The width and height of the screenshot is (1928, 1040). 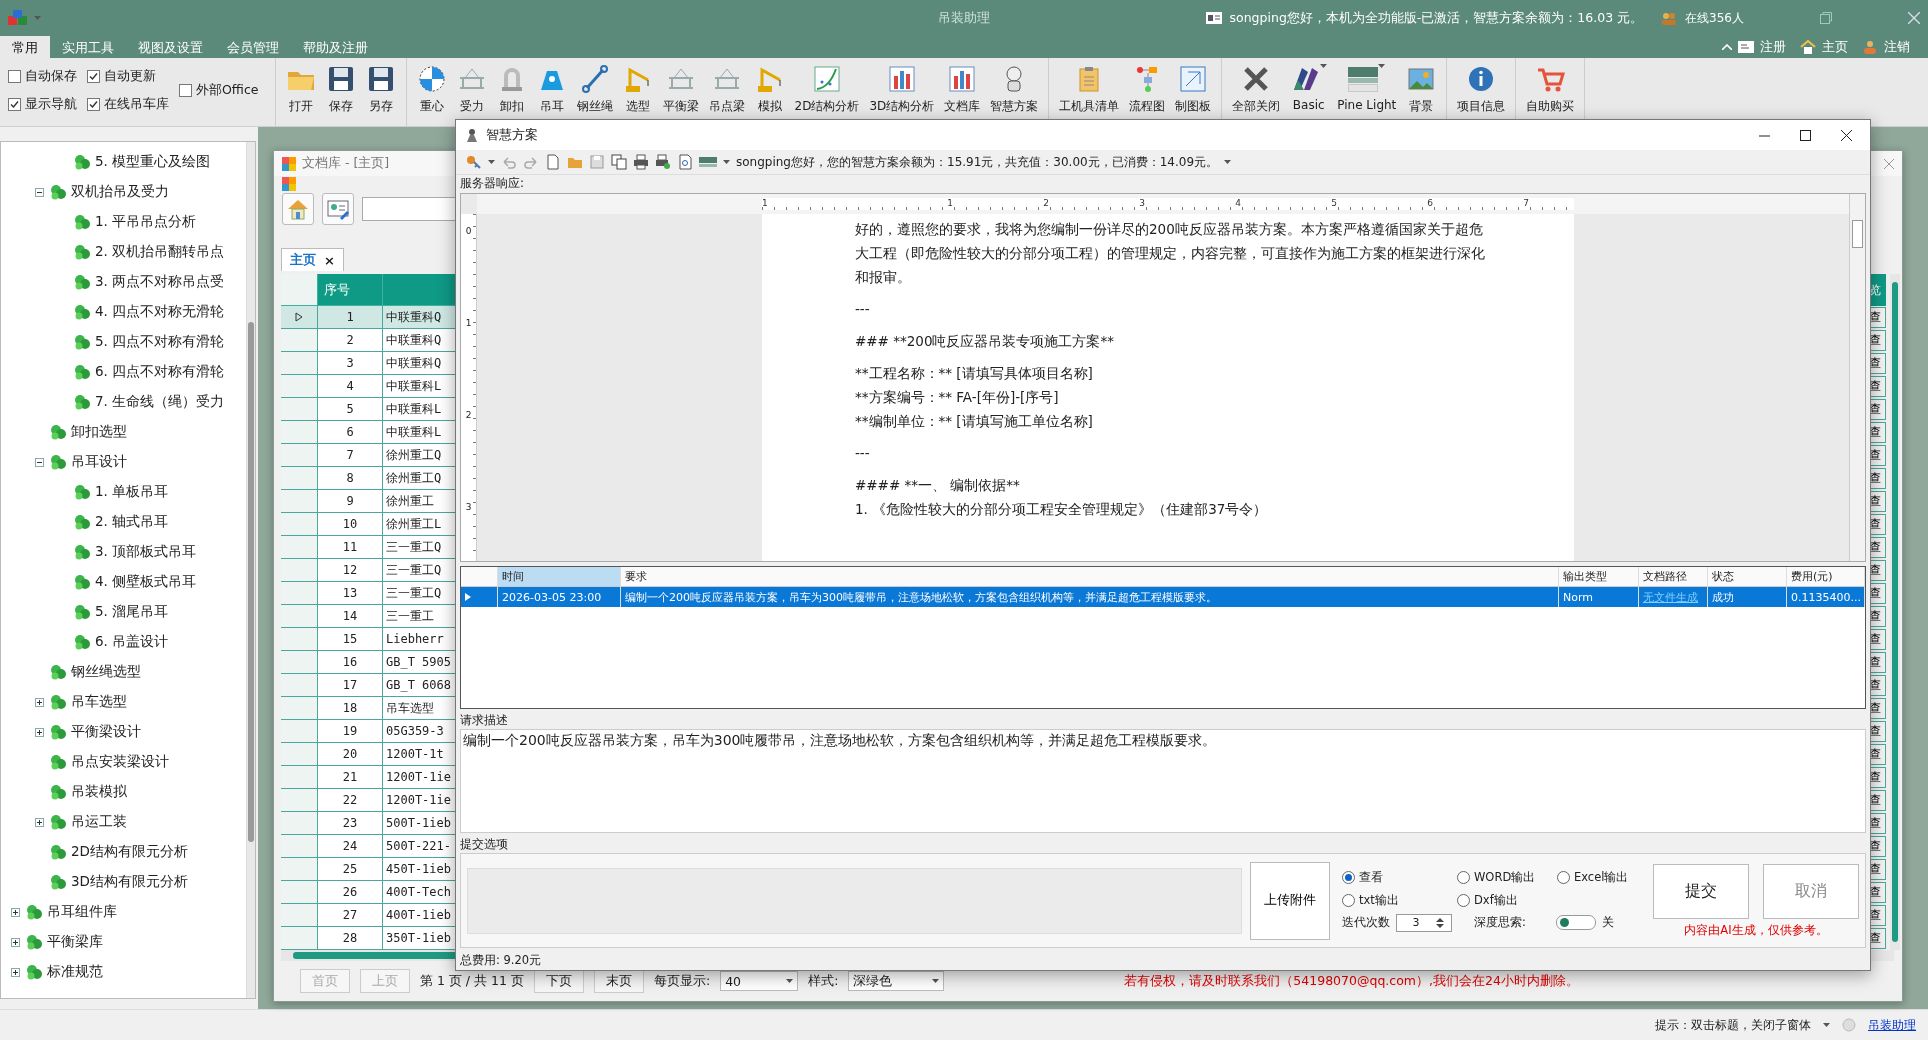 What do you see at coordinates (368, 317) in the screenshot?
I see `table-row: 1 中联重科Q` at bounding box center [368, 317].